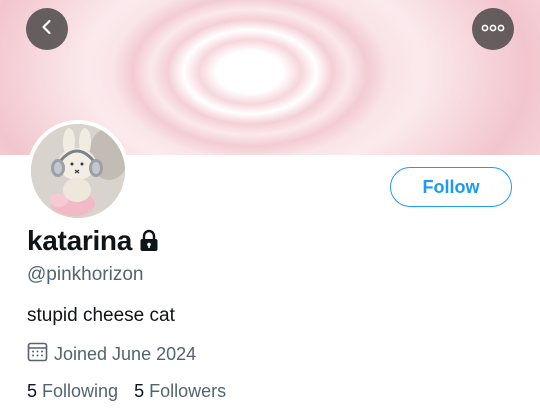 This screenshot has width=540, height=415. I want to click on profile-name-row: katarina, so click(93, 241).